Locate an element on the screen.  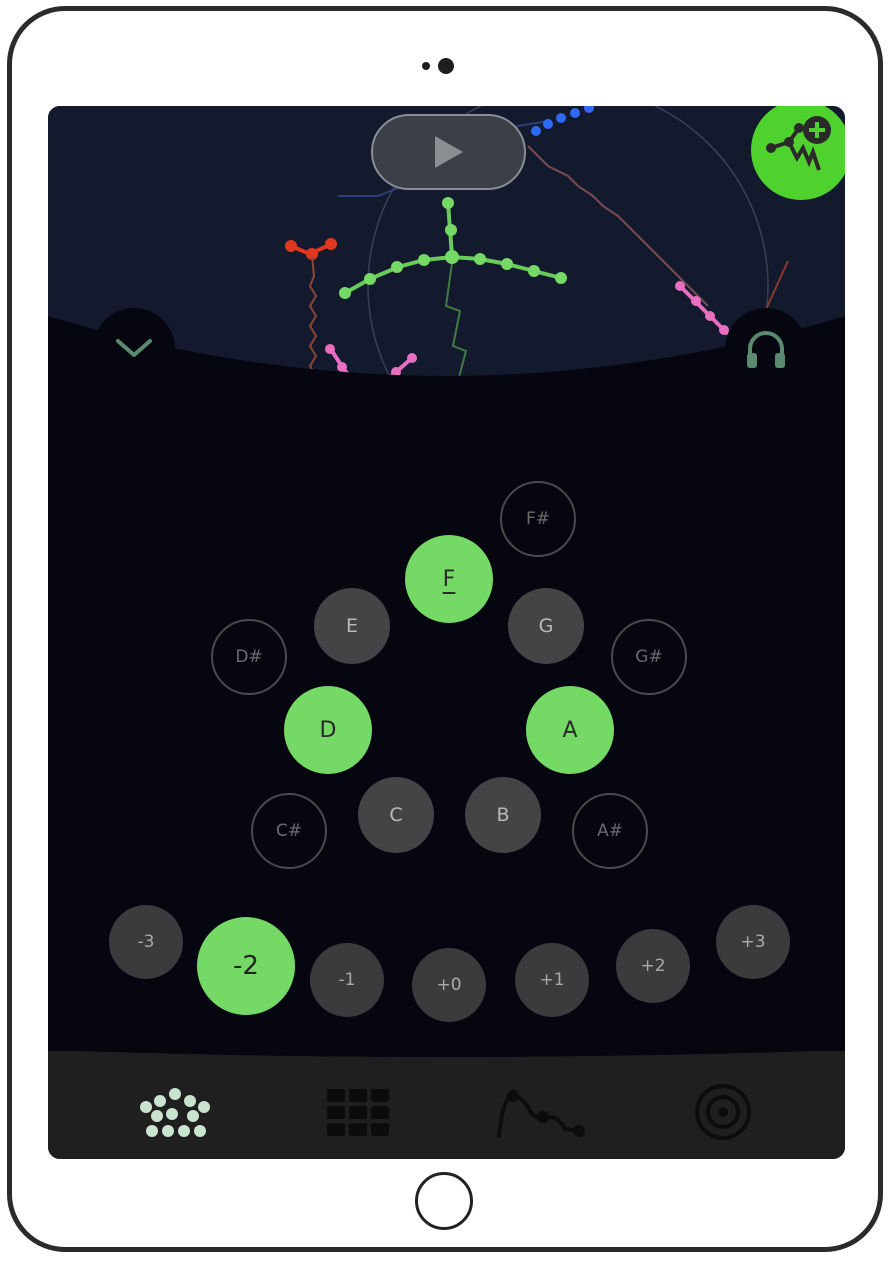
note-key-f-sharp: F# is located at coordinates (538, 519).